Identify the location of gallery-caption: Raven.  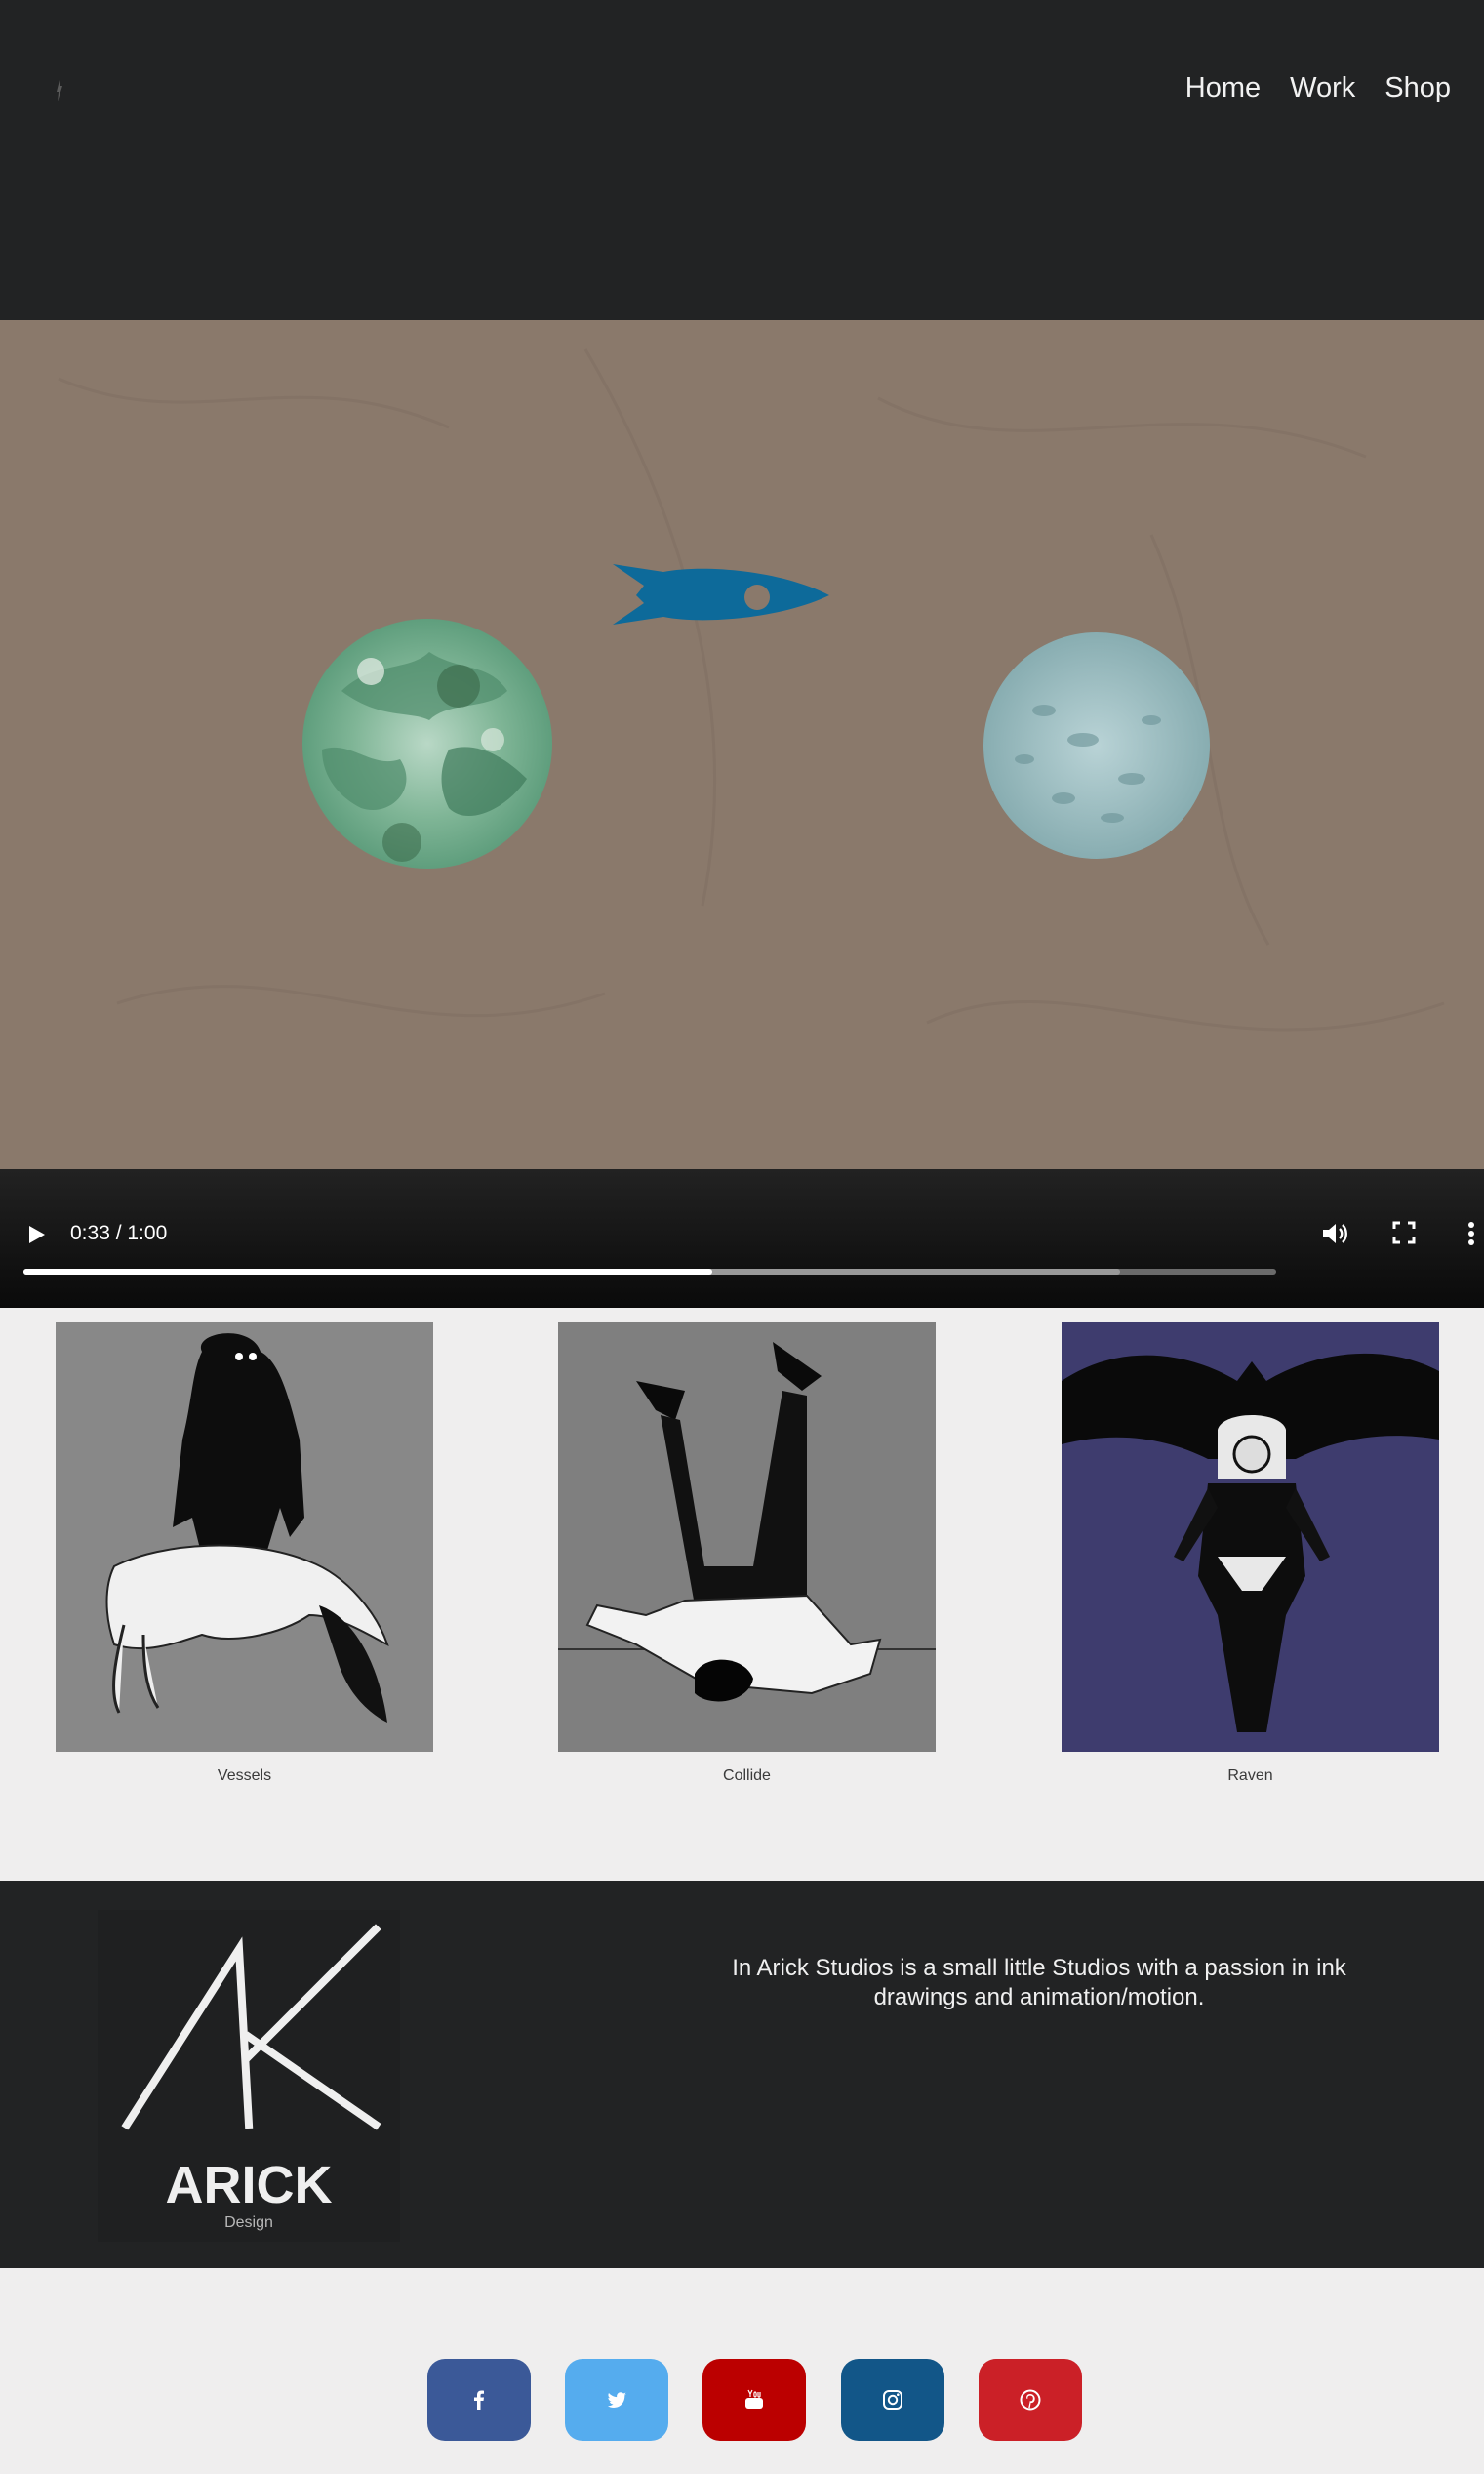
(1250, 1775).